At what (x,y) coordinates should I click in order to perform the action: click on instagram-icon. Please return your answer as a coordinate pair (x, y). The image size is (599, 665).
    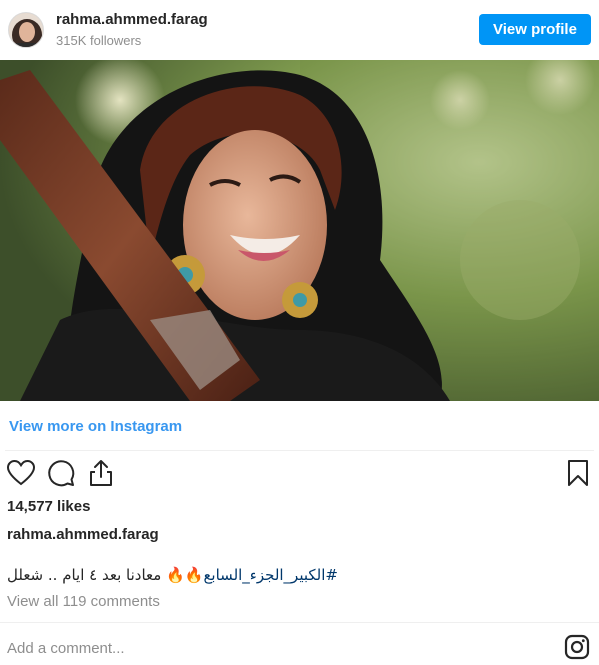
    Looking at the image, I should click on (577, 647).